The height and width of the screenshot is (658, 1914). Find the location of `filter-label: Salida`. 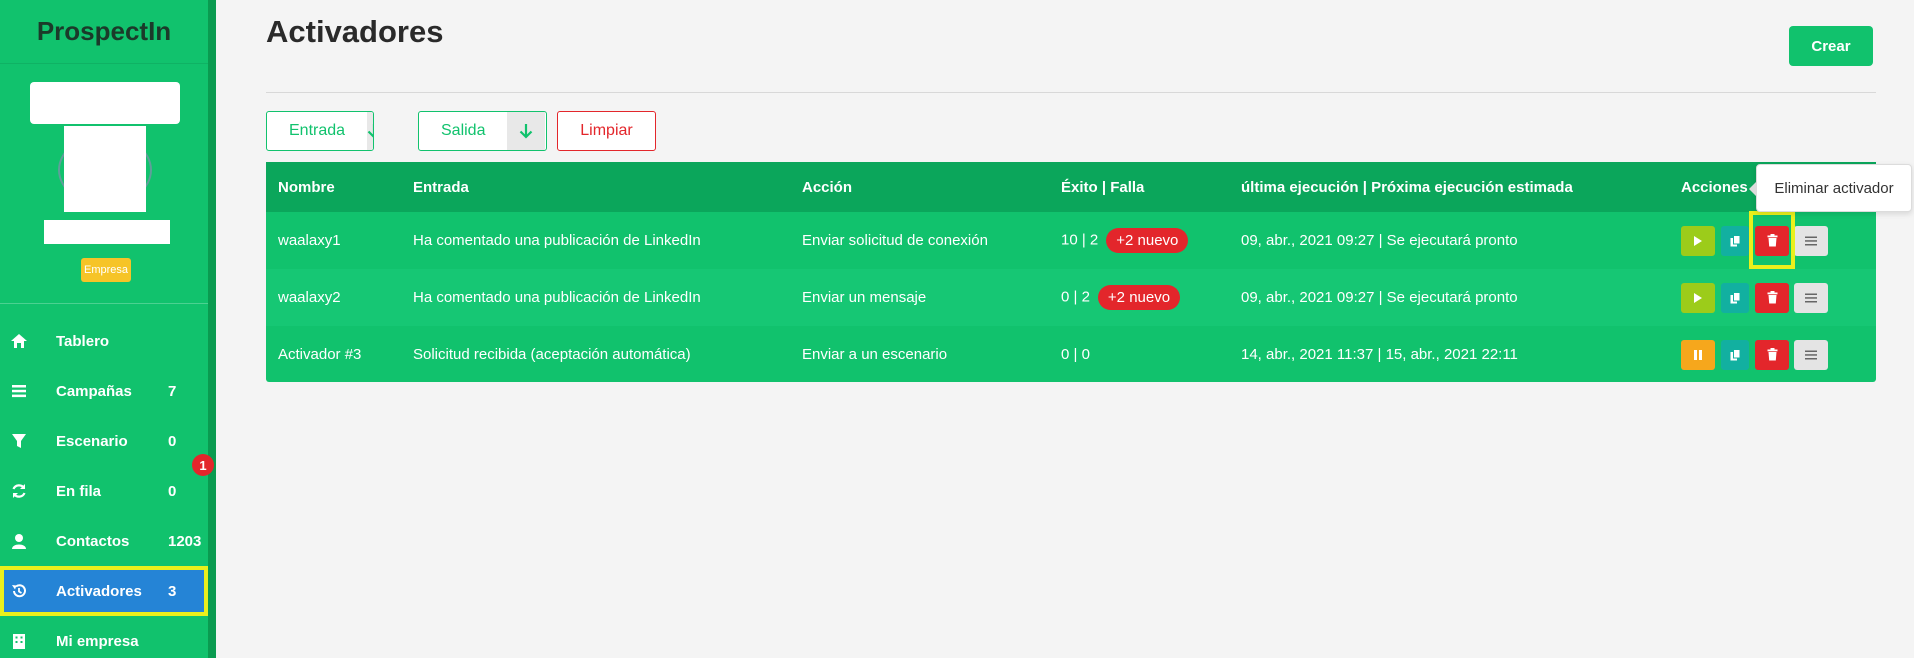

filter-label: Salida is located at coordinates (463, 130).